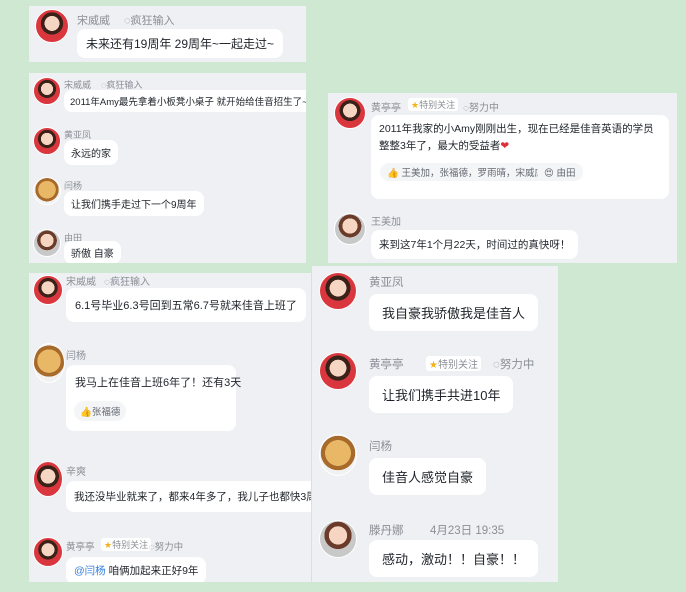 The image size is (686, 592). I want to click on chat-panel-1: 宋威威 ◌疯狂输入 未来还有19周年 29周年~一起走过~, so click(167, 34).